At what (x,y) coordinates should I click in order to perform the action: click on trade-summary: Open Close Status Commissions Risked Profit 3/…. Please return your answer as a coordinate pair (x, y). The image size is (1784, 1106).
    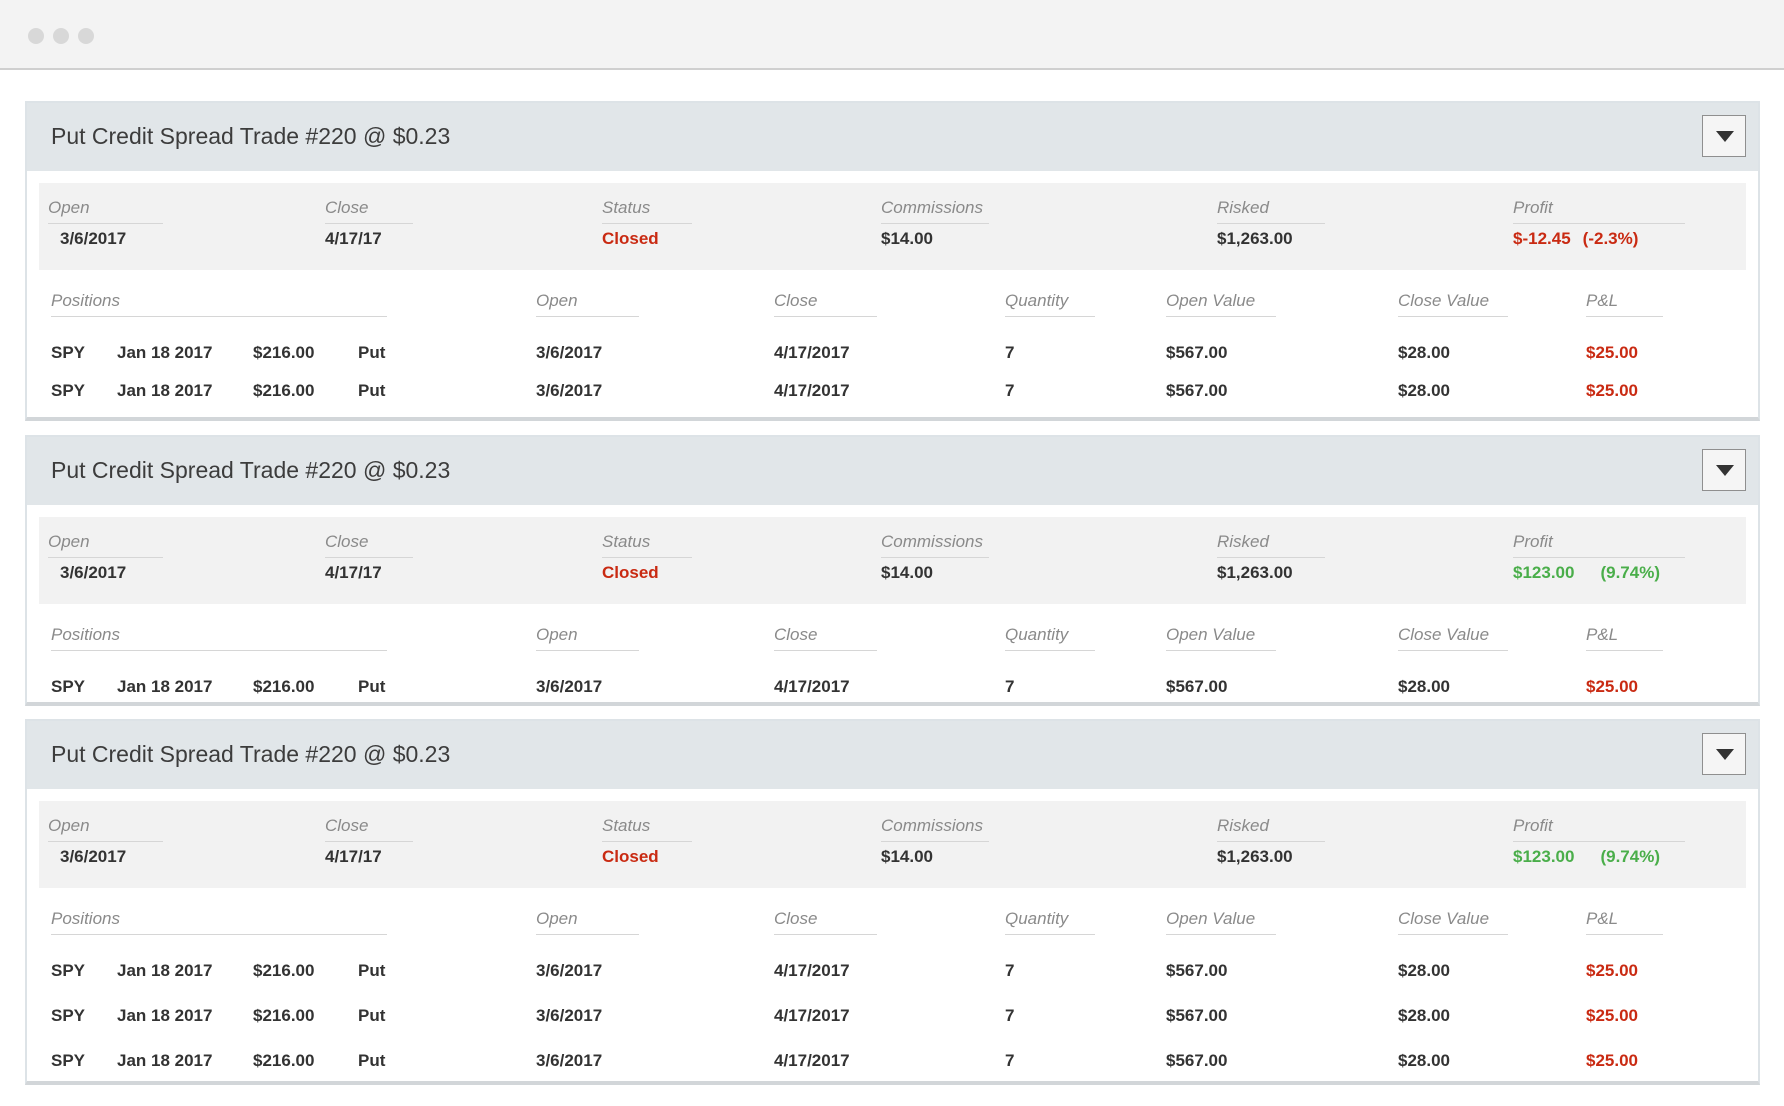
    Looking at the image, I should click on (892, 226).